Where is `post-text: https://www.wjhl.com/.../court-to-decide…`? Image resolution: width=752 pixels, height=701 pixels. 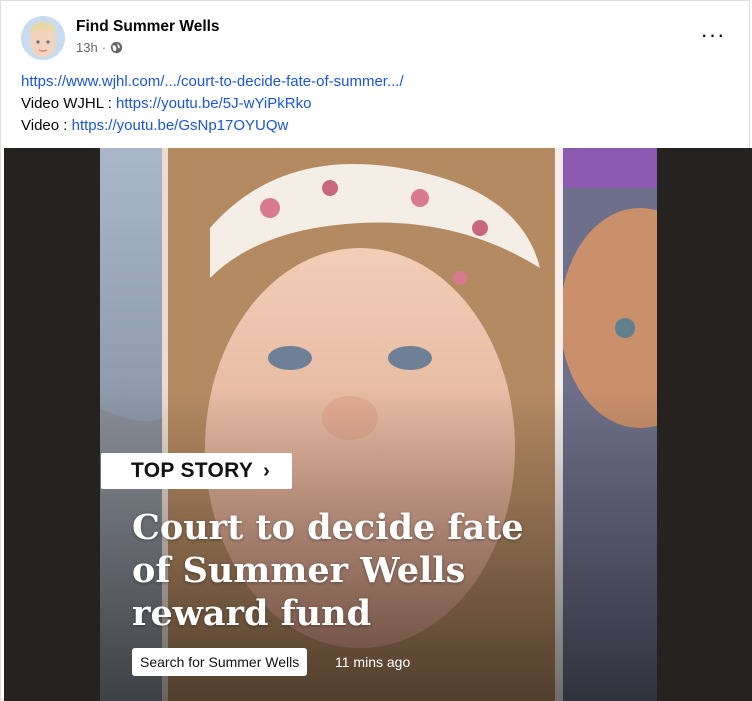
post-text: https://www.wjhl.com/.../court-to-decide… is located at coordinates (212, 104).